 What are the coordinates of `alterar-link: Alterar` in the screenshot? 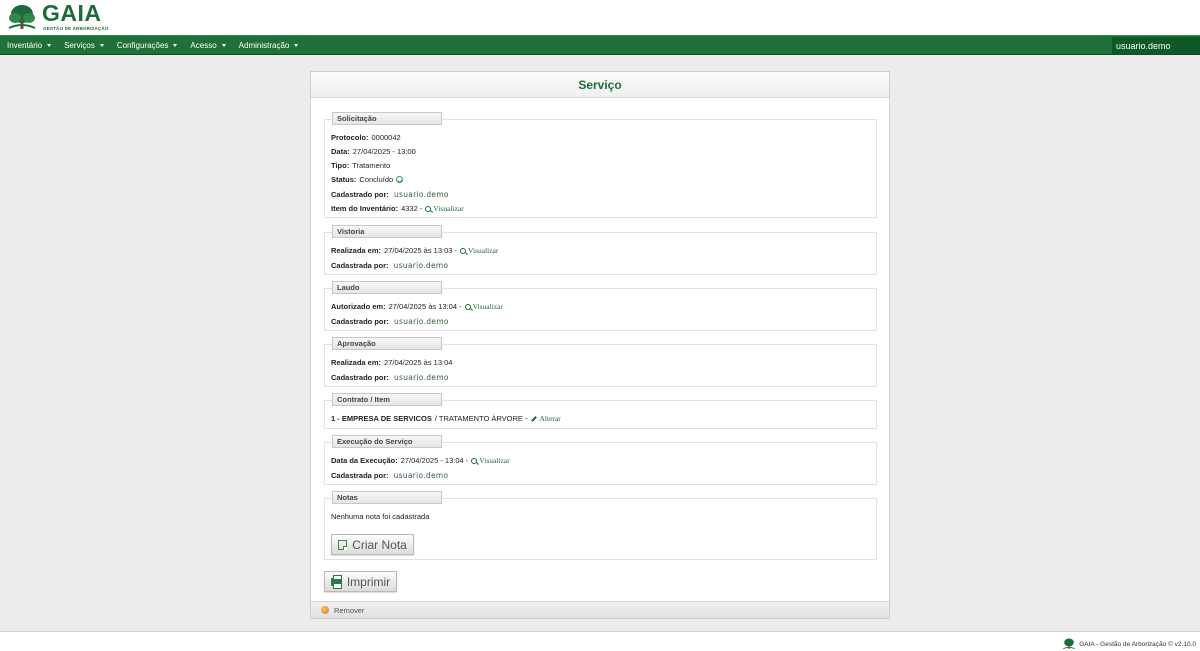 It's located at (545, 418).